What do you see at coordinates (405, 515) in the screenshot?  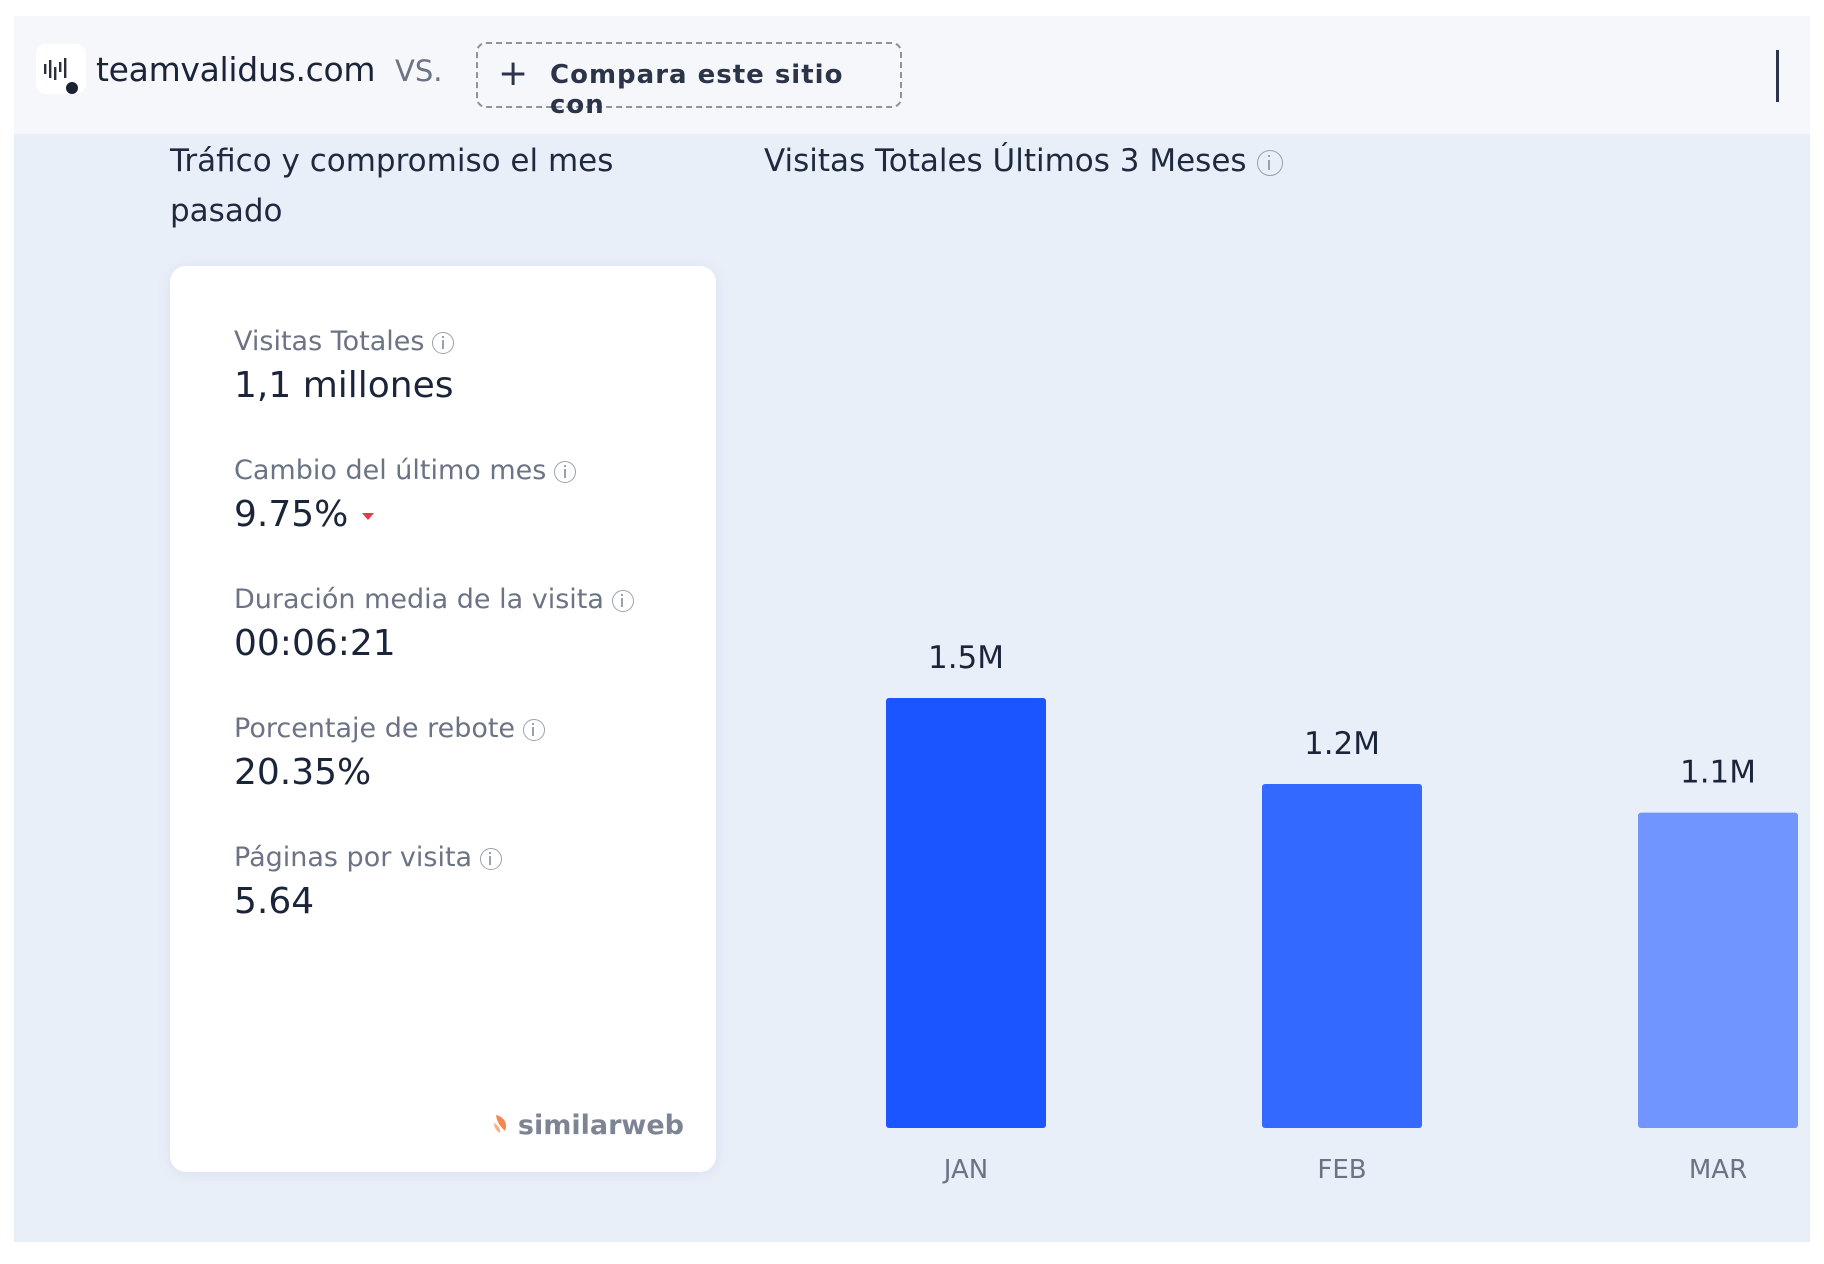 I see `metric-value-row: 9.75%` at bounding box center [405, 515].